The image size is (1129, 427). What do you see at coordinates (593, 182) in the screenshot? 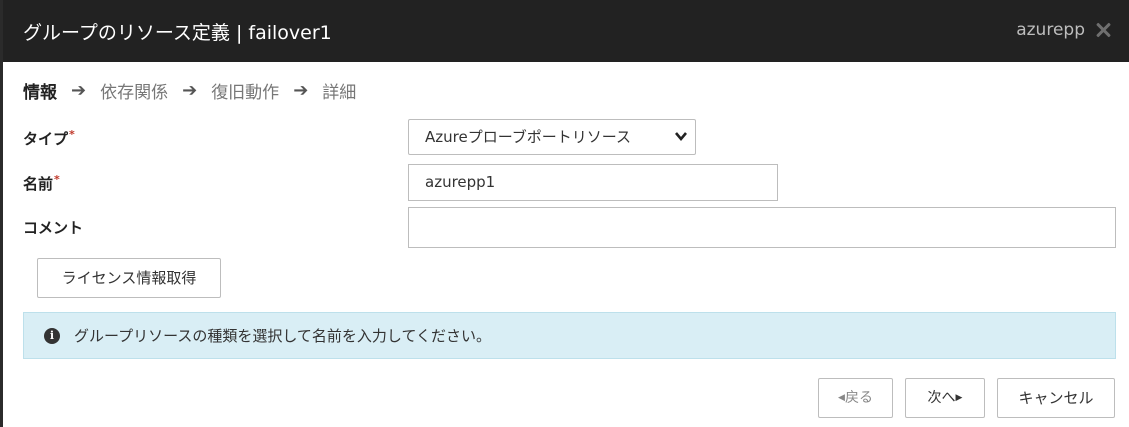
I see `name-input: azurepp1` at bounding box center [593, 182].